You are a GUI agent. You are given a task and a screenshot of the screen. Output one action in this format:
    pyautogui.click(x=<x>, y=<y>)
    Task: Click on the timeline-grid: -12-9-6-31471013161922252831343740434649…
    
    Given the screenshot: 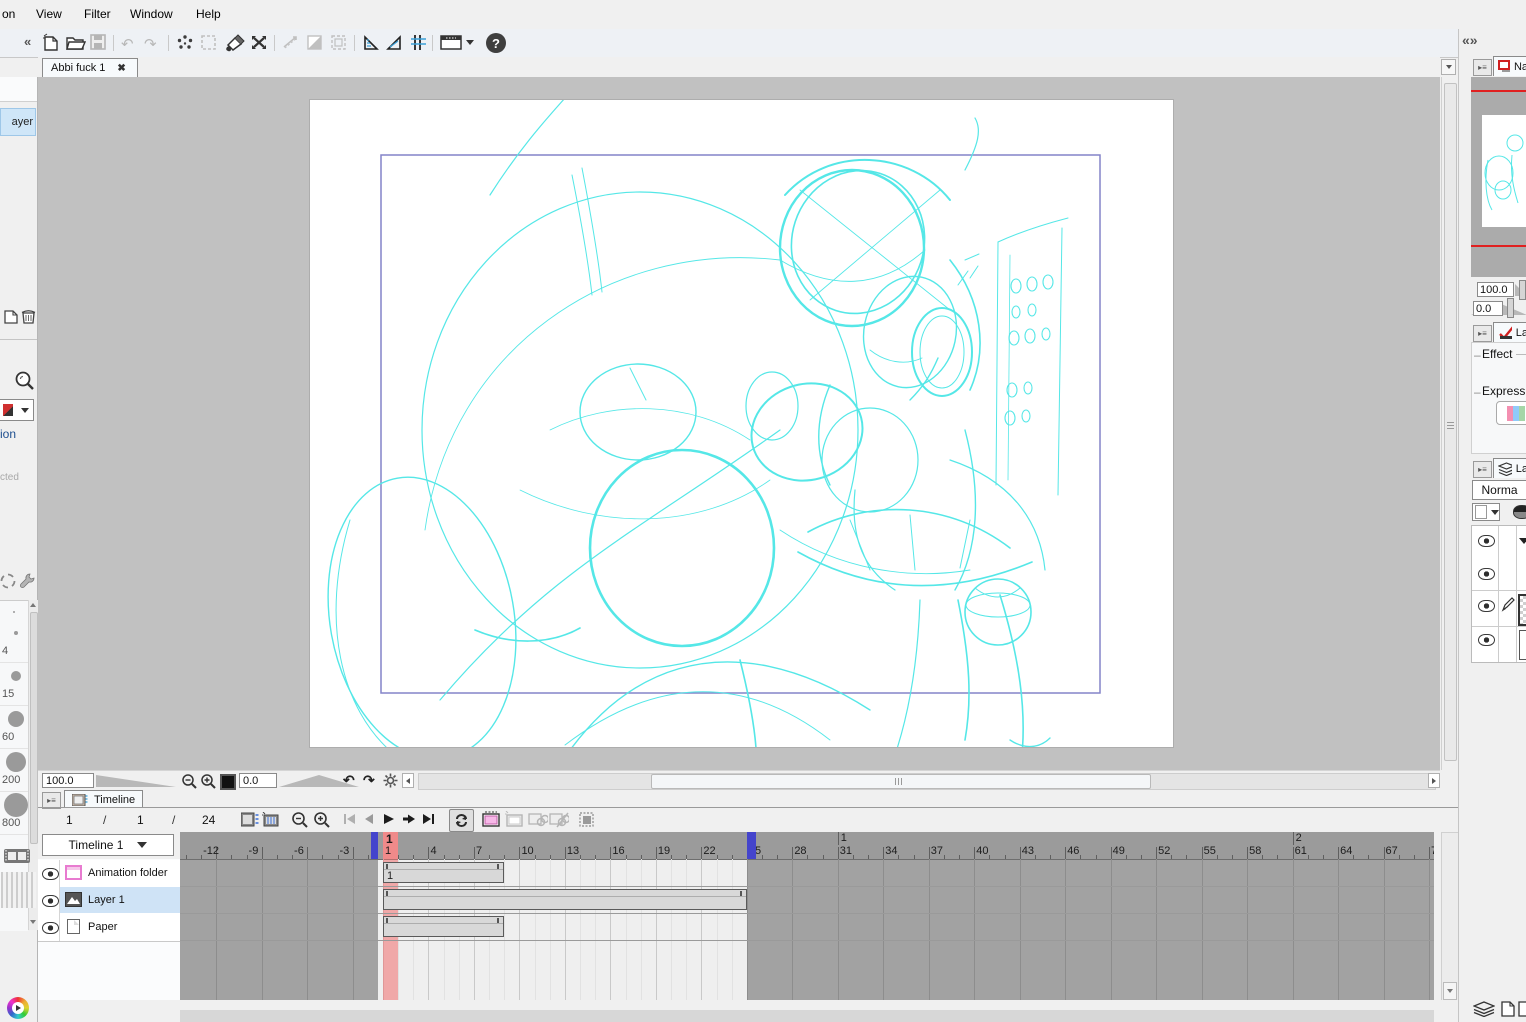 What is the action you would take?
    pyautogui.click(x=807, y=916)
    